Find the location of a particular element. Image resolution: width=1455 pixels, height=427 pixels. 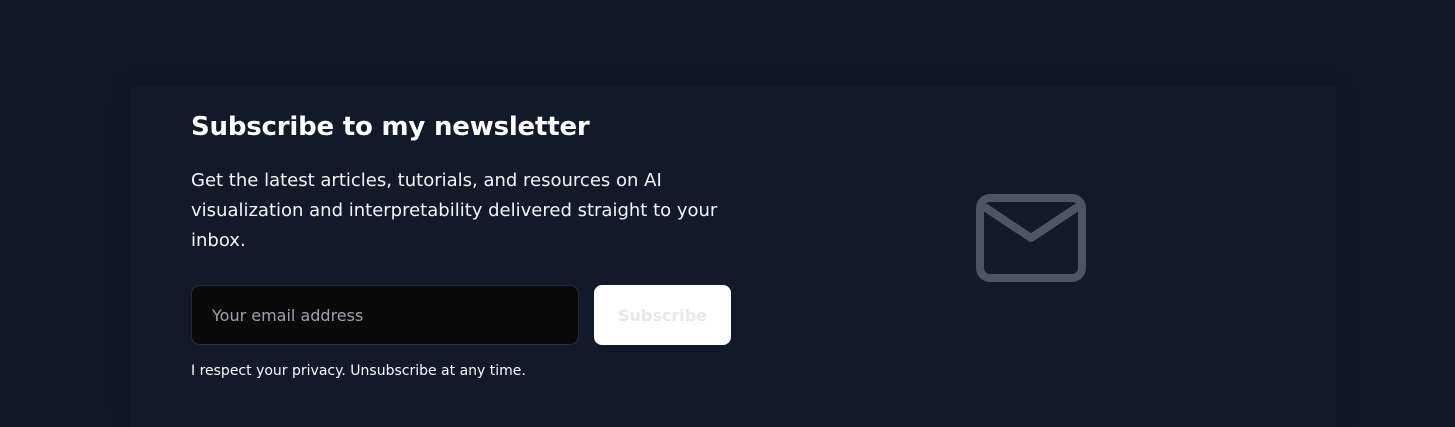

newsletter-form: Subscribe is located at coordinates (471, 315).